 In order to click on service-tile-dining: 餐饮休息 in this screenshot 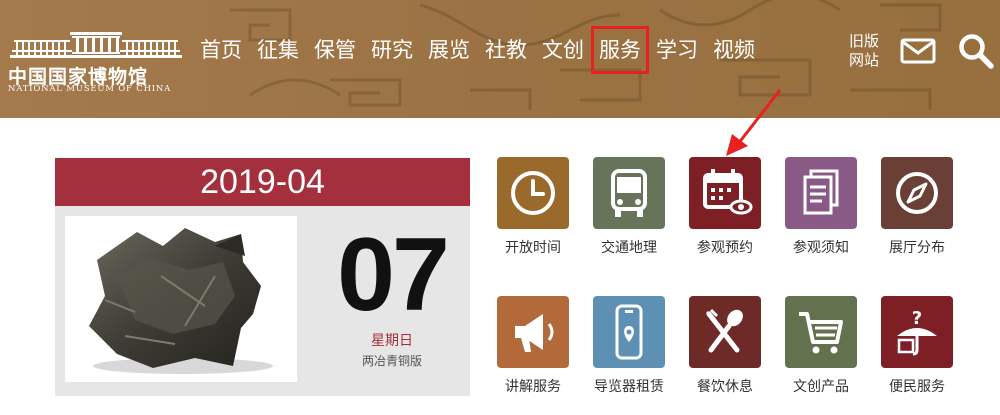, I will do `click(737, 354)`.